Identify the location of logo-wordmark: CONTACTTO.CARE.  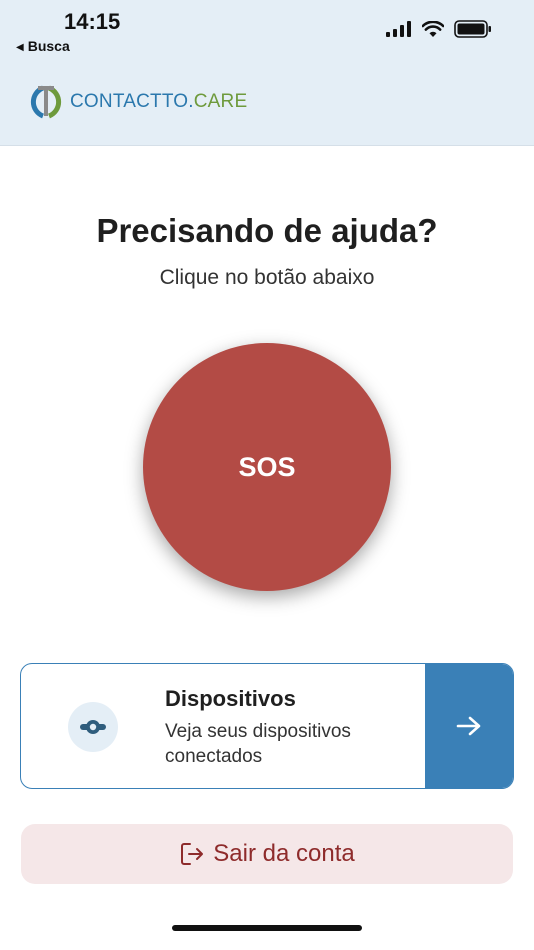
(158, 102).